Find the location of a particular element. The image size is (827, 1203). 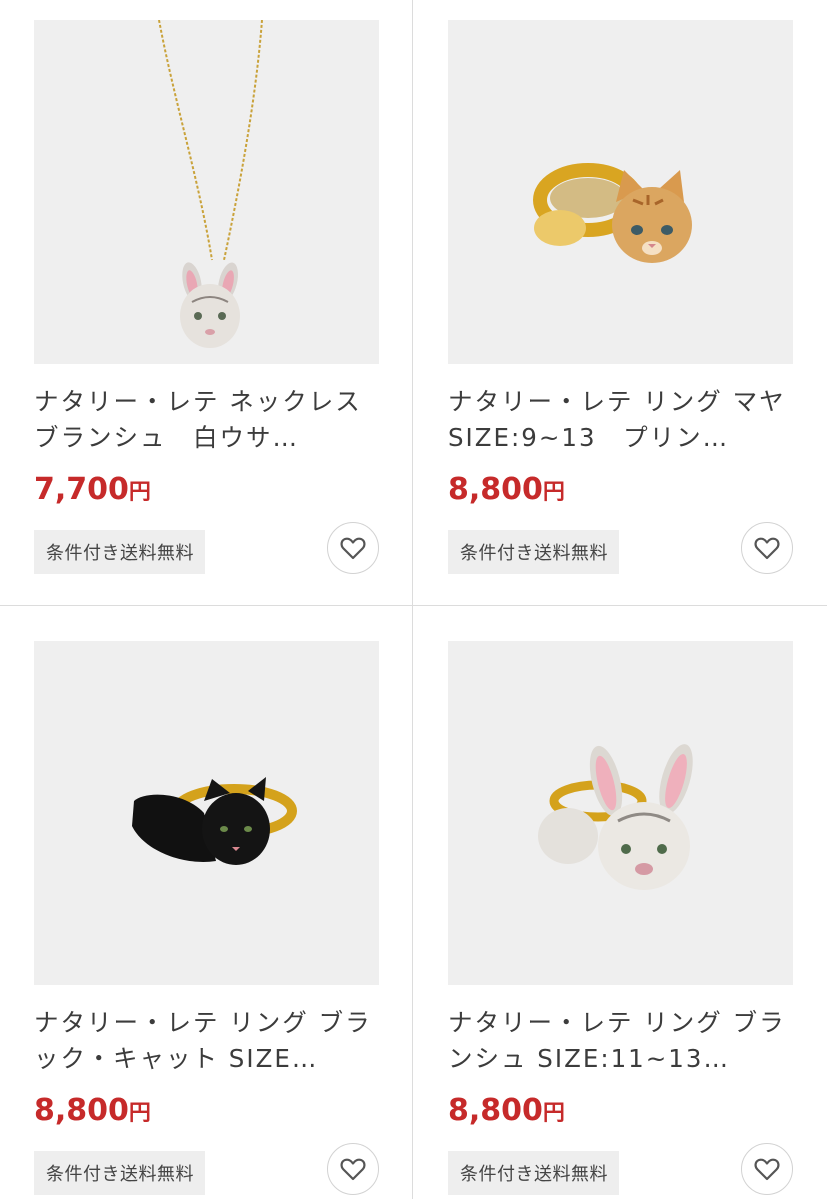

column-divider is located at coordinates (412, 599).